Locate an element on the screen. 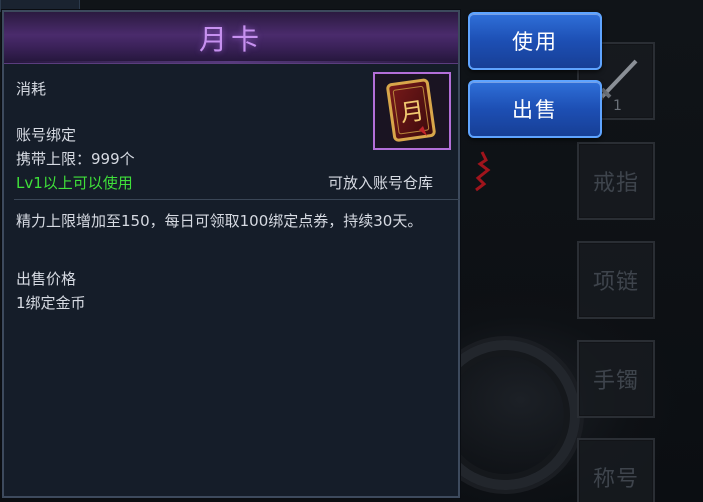  sell-price-value: 1绑定金币 is located at coordinates (51, 303).